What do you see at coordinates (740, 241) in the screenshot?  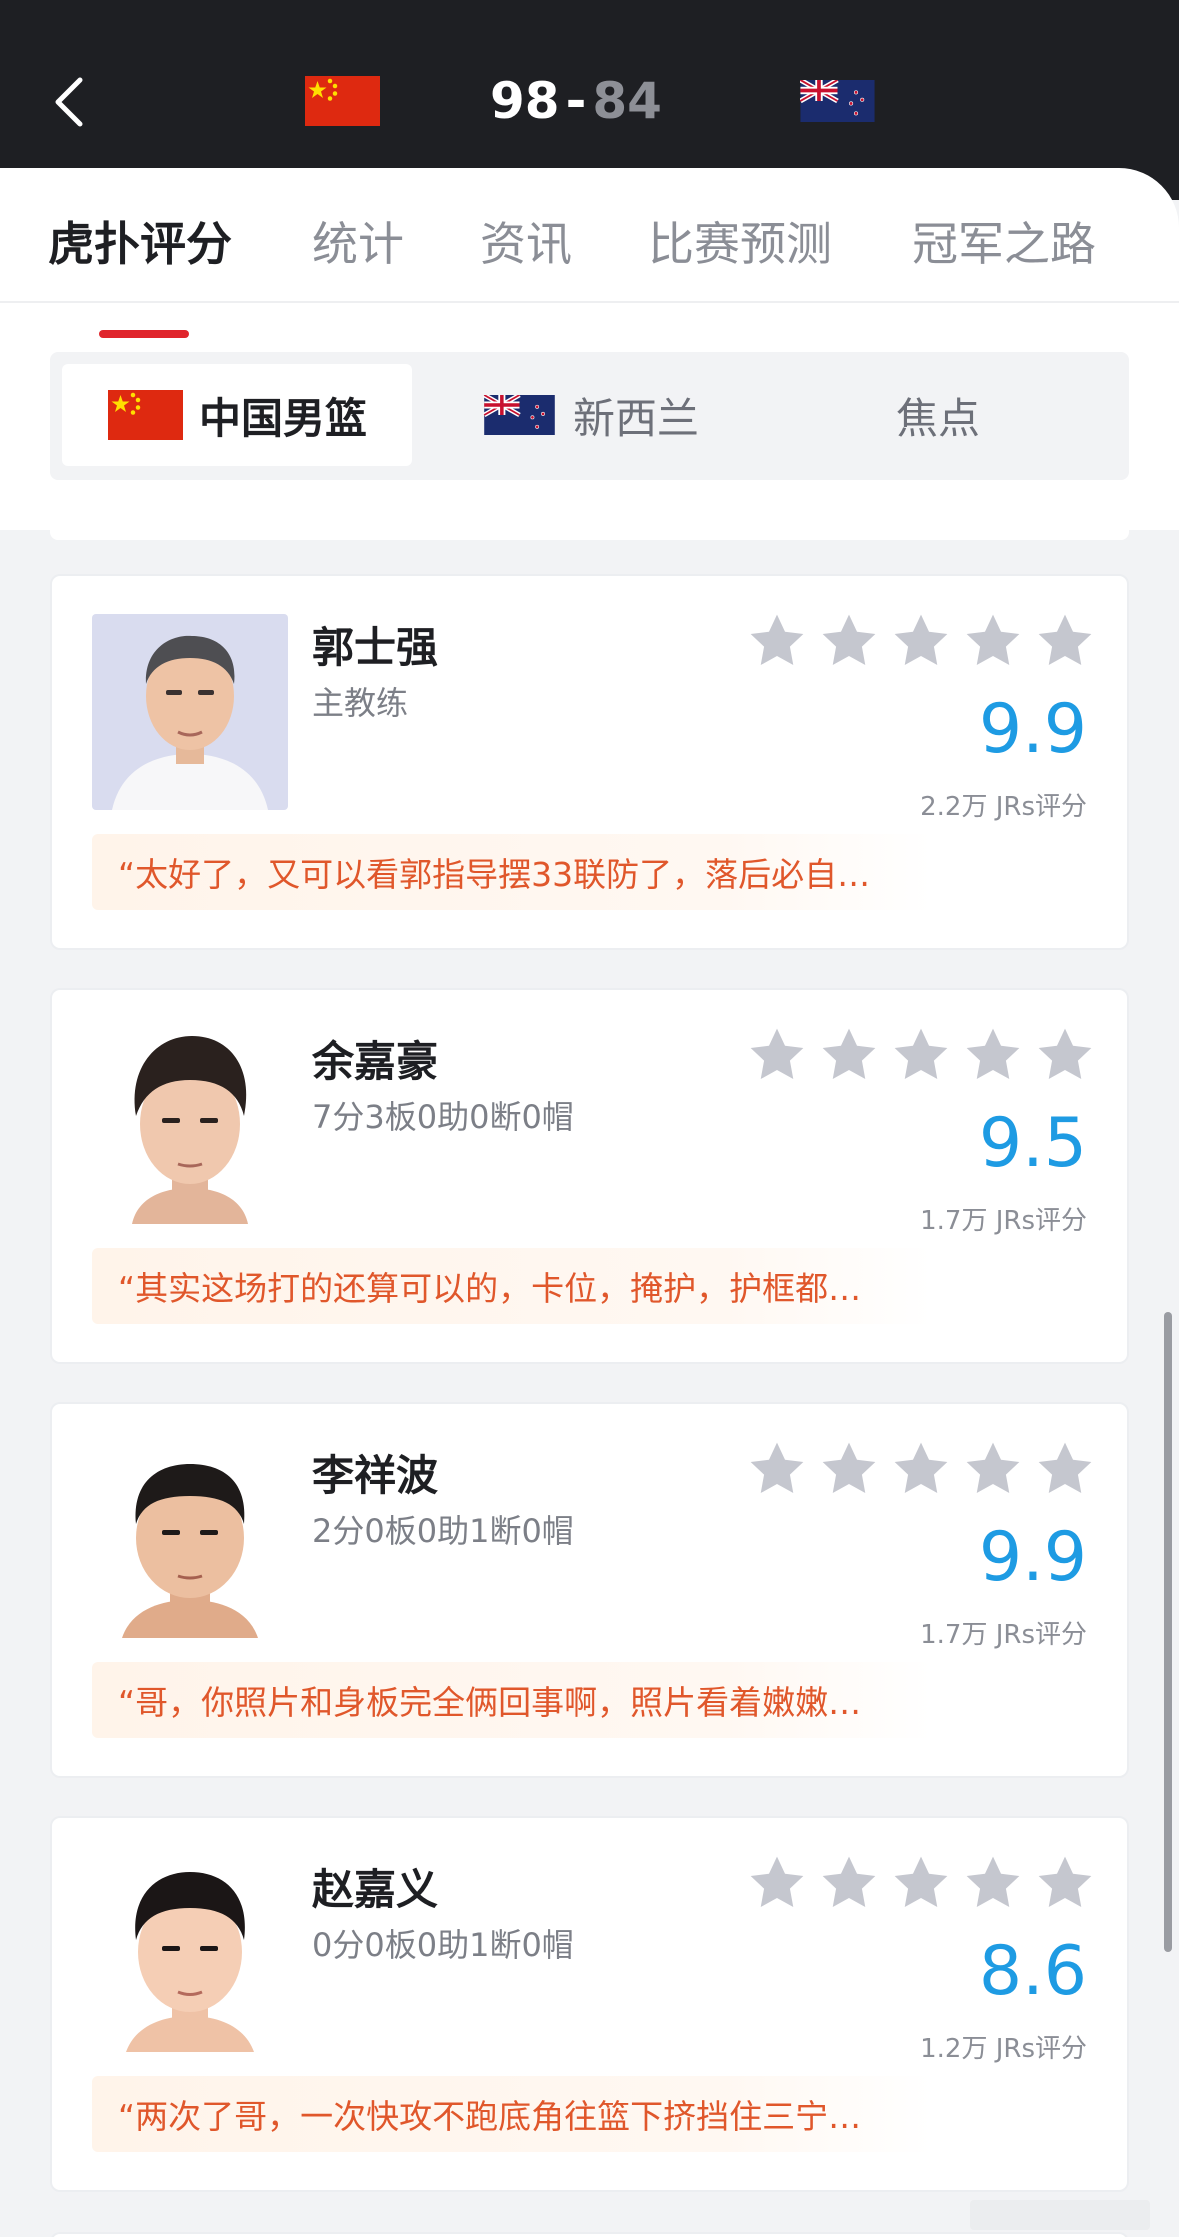 I see `tab-prediction: 比赛预测` at bounding box center [740, 241].